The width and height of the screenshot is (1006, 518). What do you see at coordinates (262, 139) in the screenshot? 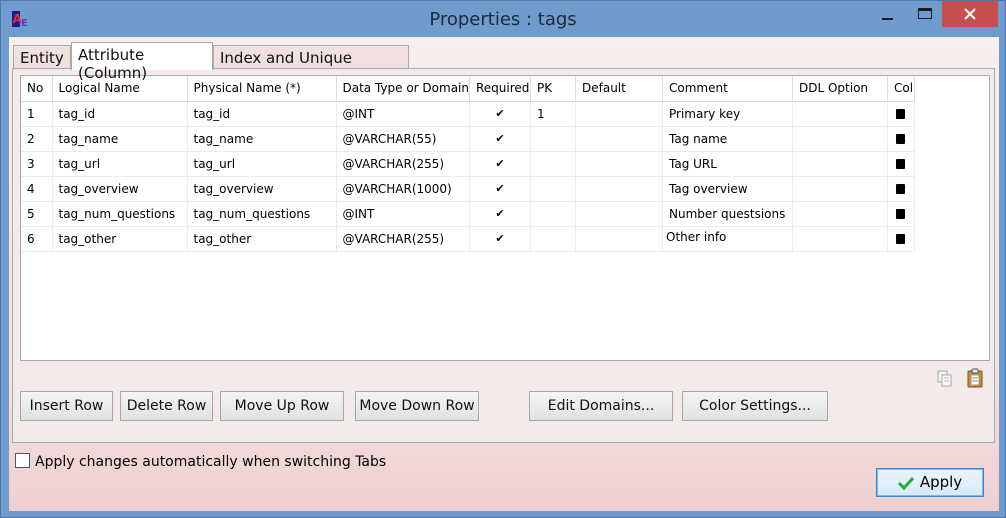
I see `cell-physical-name: tag_name` at bounding box center [262, 139].